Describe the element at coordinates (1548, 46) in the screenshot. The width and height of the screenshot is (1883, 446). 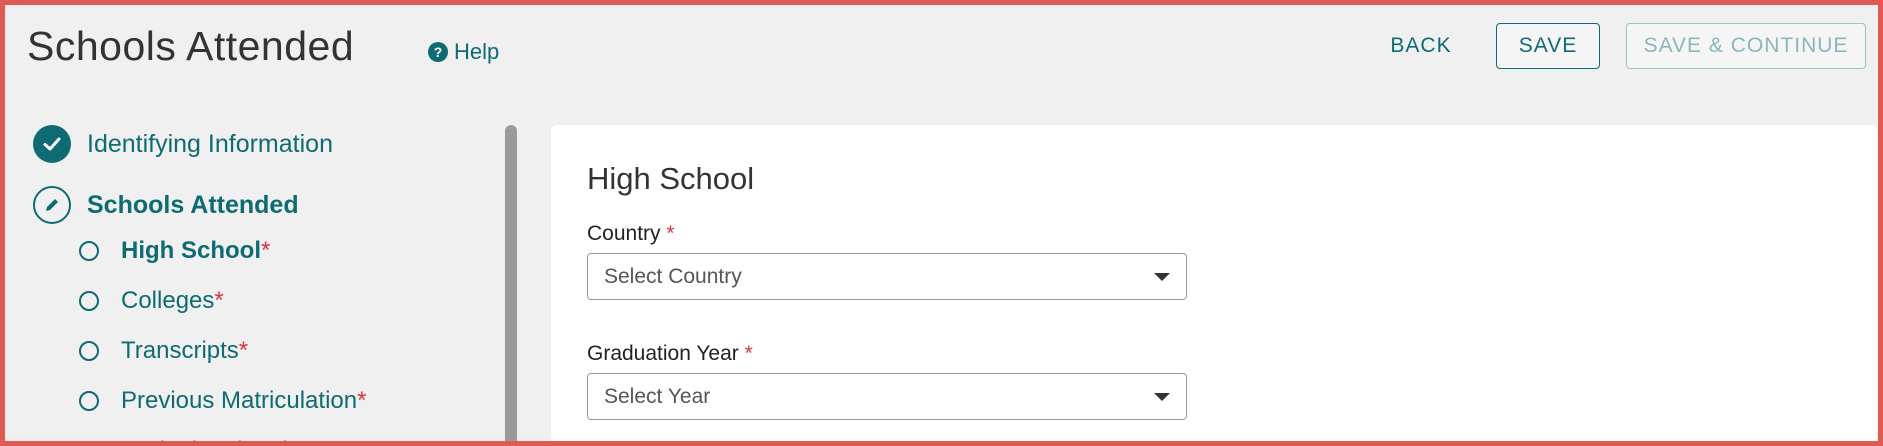
I see `save-button: SAVE` at that location.